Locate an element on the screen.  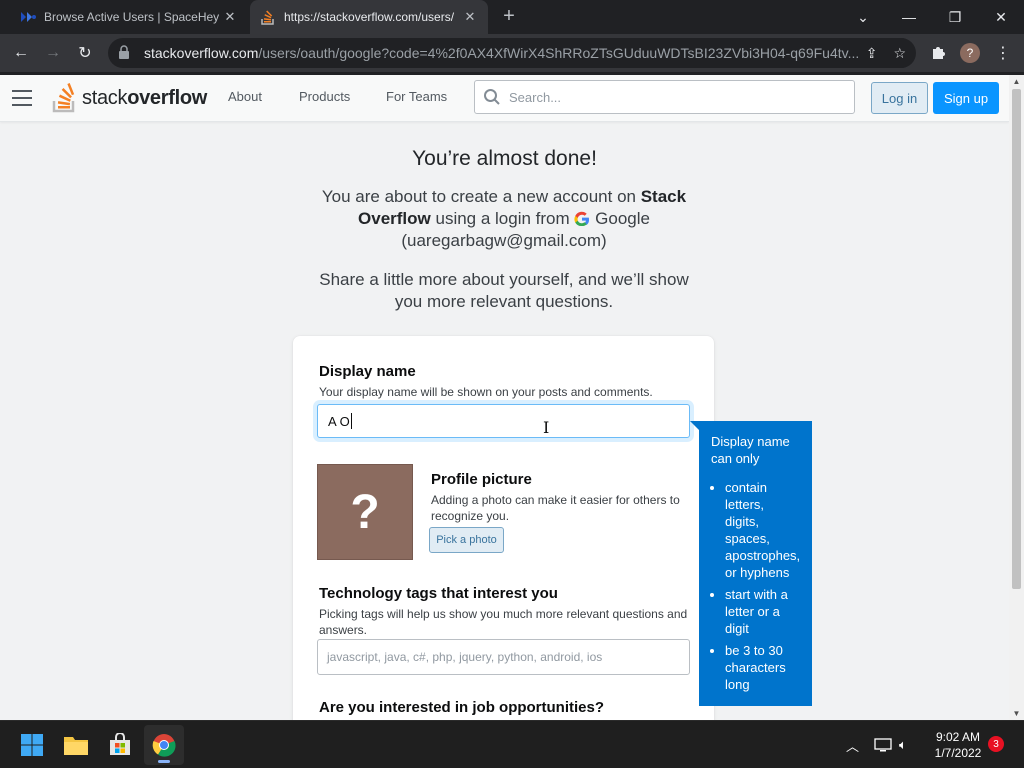
so-wordmark: stackoverflow is located at coordinates (145, 97).